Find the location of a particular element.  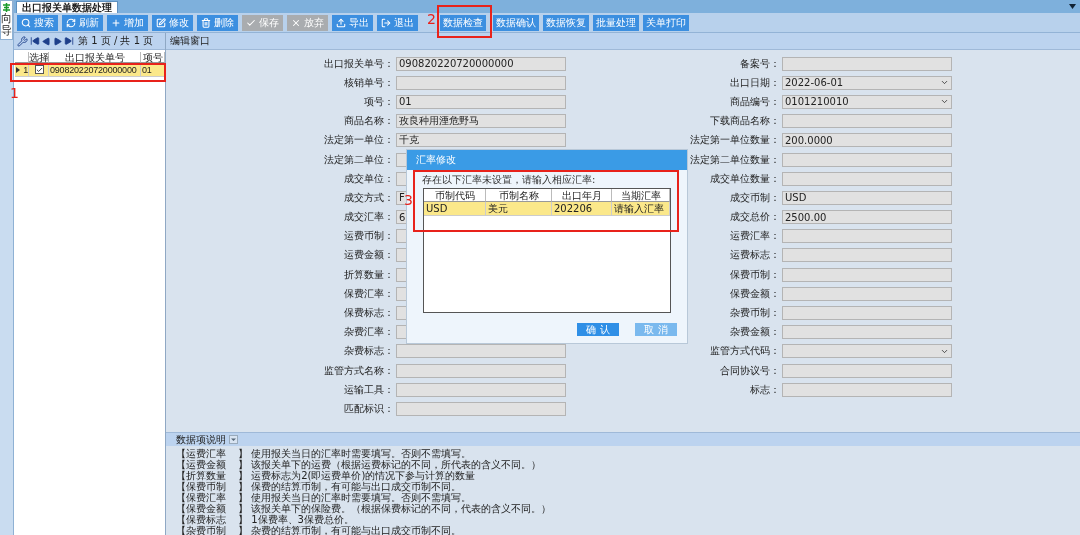

column-header: 项号 is located at coordinates (153, 57).